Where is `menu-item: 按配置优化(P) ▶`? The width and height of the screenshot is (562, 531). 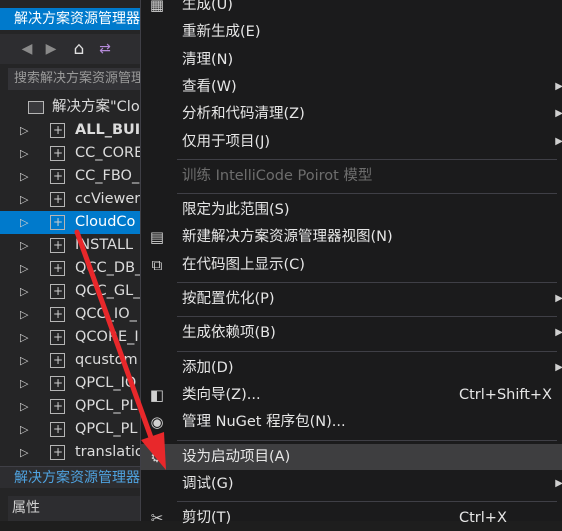
menu-item: 按配置优化(P) ▶ is located at coordinates (351, 299).